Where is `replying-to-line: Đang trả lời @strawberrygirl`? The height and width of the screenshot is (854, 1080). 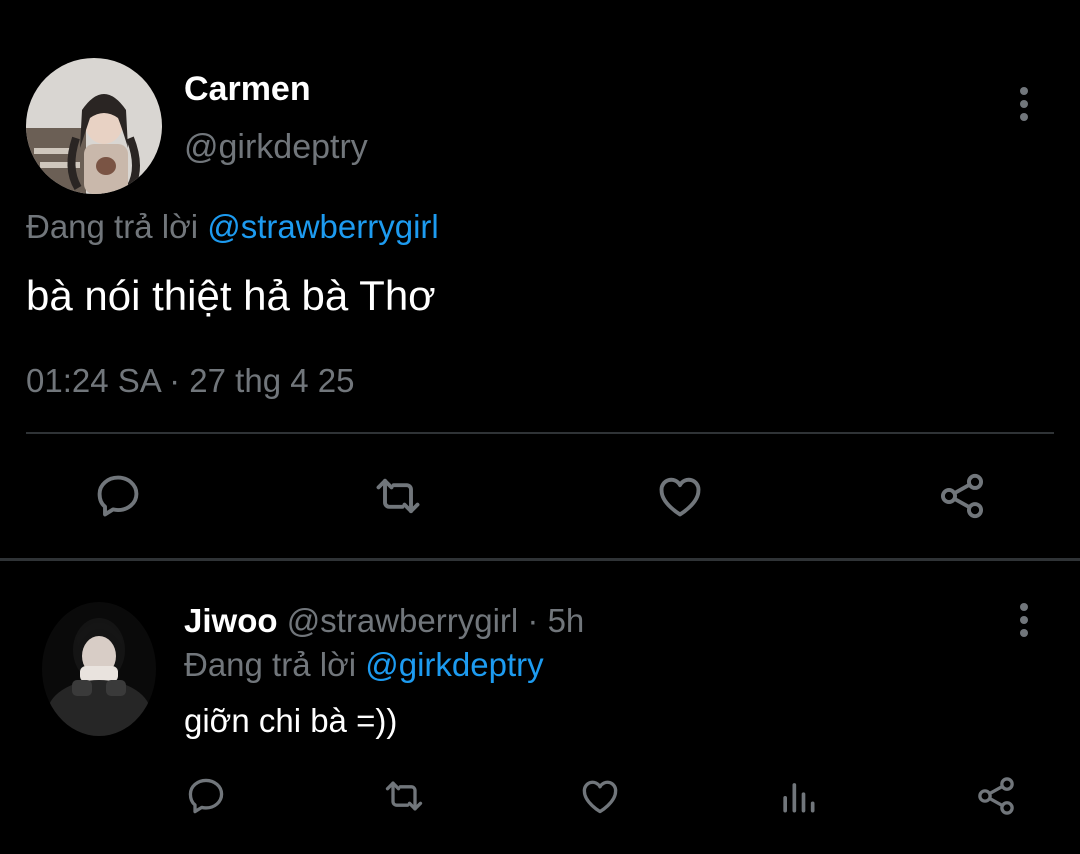 replying-to-line: Đang trả lời @strawberrygirl is located at coordinates (232, 227).